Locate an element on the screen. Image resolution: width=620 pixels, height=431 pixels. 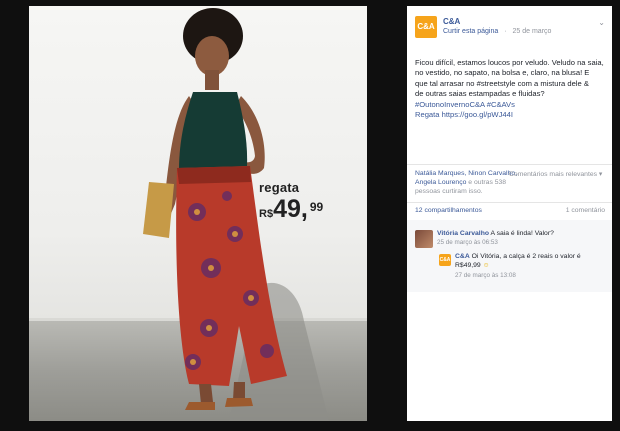
caret-down-icon: ▾ is located at coordinates (600, 174).